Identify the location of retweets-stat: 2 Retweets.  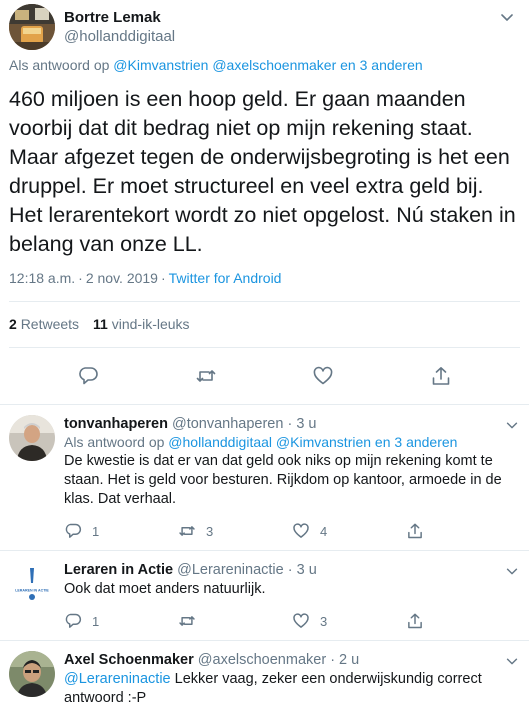
(44, 324).